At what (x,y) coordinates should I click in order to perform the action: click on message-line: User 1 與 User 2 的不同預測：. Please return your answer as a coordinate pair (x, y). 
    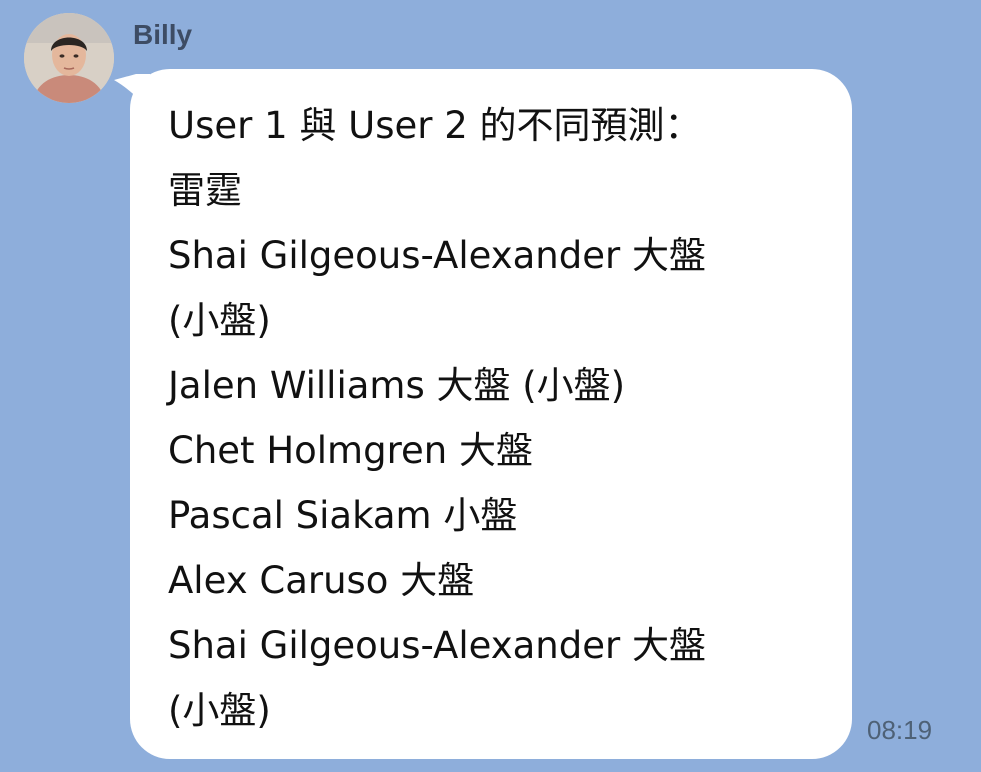
    Looking at the image, I should click on (435, 125).